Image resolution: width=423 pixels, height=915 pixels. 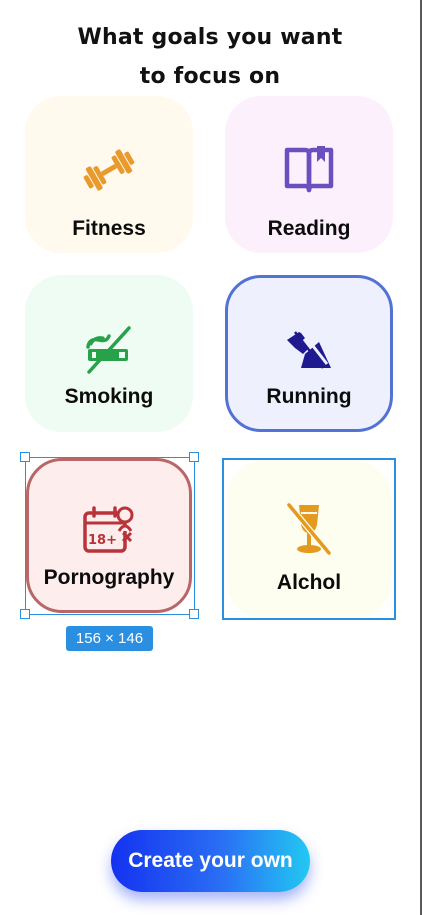 What do you see at coordinates (25, 614) in the screenshot?
I see `resize-handle-bottom-left` at bounding box center [25, 614].